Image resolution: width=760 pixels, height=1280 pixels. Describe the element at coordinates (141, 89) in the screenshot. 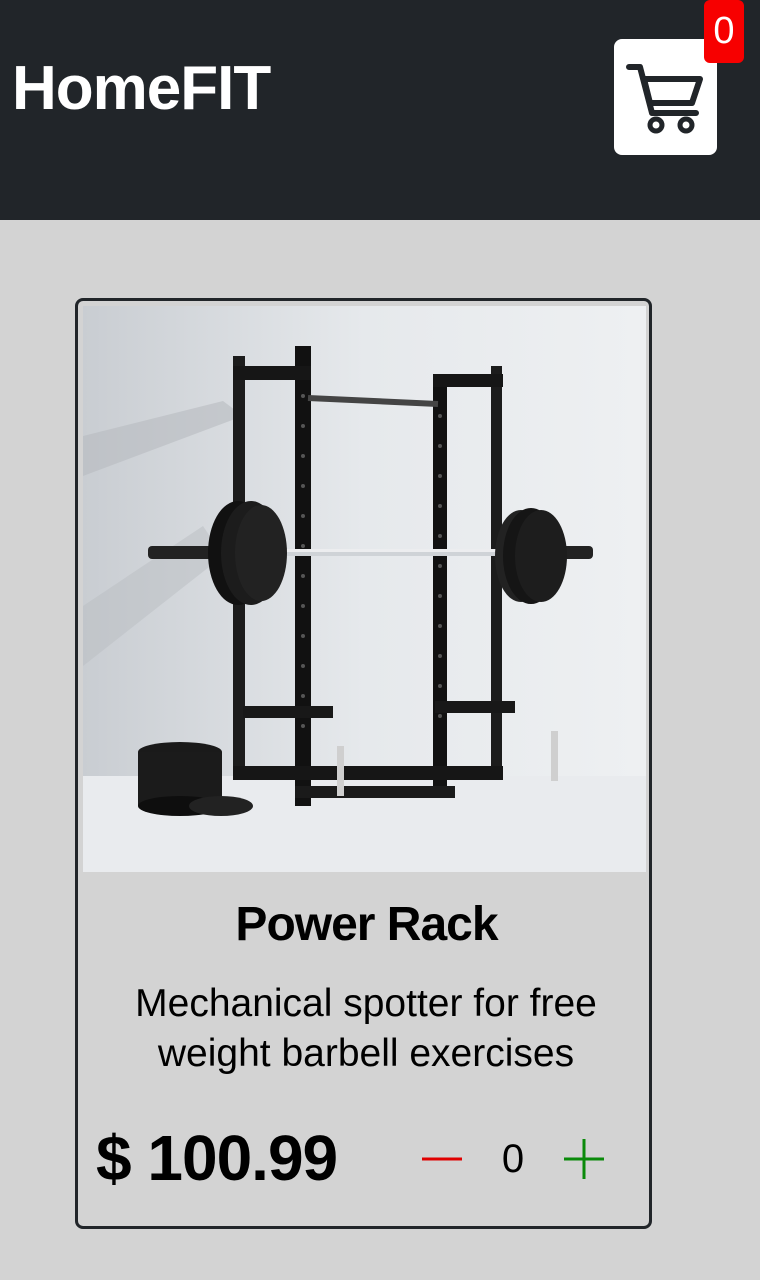

I see `brand-logo: HomeFIT` at that location.